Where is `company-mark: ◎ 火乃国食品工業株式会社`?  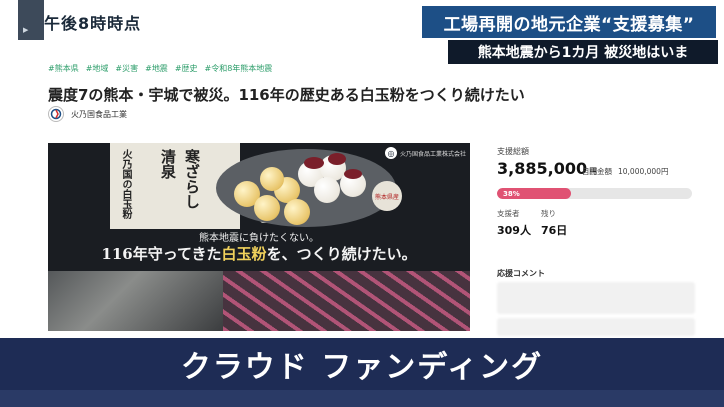 company-mark: ◎ 火乃国食品工業株式会社 is located at coordinates (425, 153).